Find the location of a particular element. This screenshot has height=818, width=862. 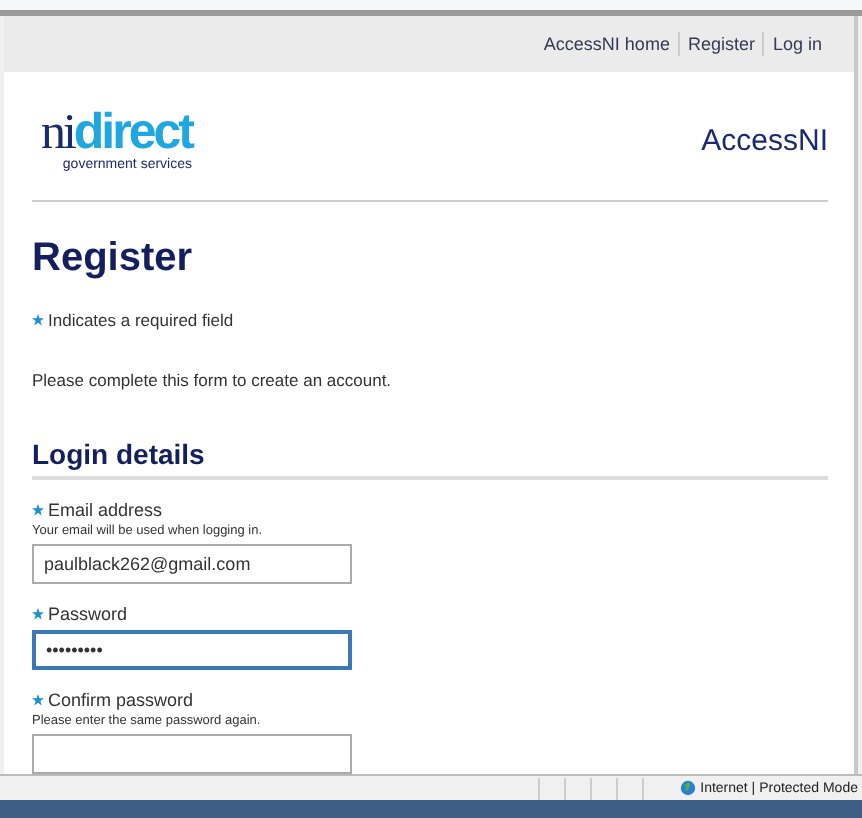

section-heading: Login details is located at coordinates (430, 459).